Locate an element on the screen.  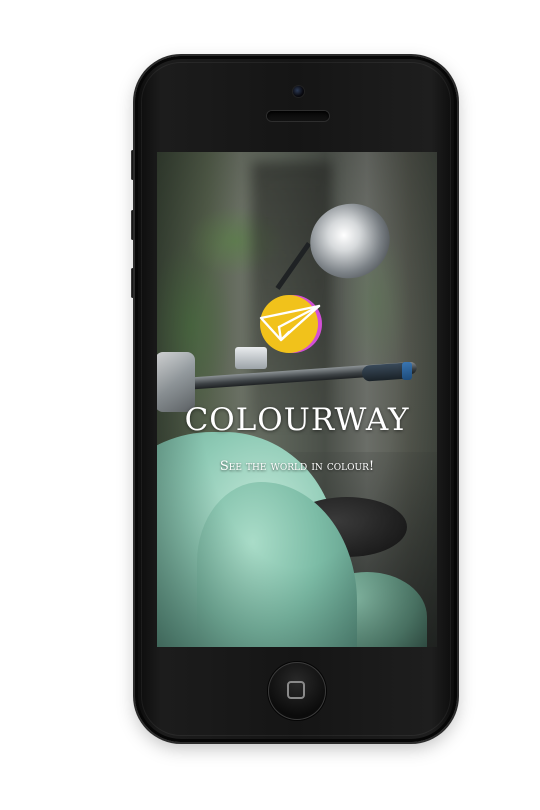
earpiece-speaker is located at coordinates (298, 116).